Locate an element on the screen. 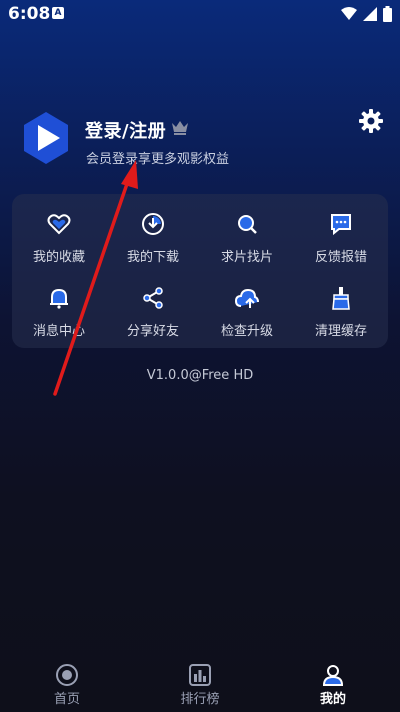 This screenshot has height=712, width=400. share-icon is located at coordinates (153, 298).